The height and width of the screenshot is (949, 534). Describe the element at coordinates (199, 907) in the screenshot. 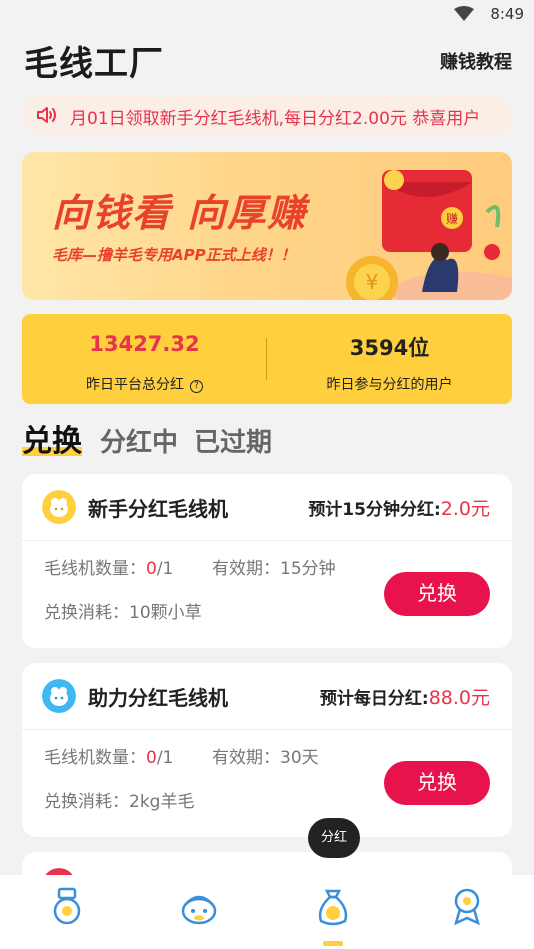

I see `sheep-face-icon` at that location.